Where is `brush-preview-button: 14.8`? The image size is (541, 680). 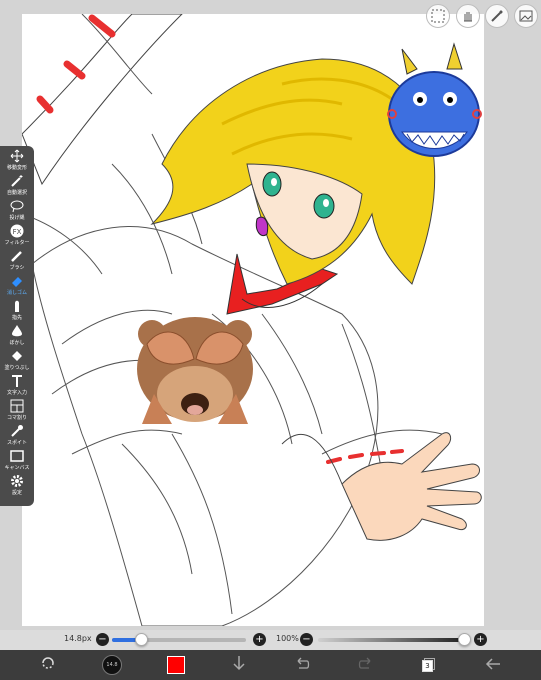 brush-preview-button: 14.8 is located at coordinates (112, 665).